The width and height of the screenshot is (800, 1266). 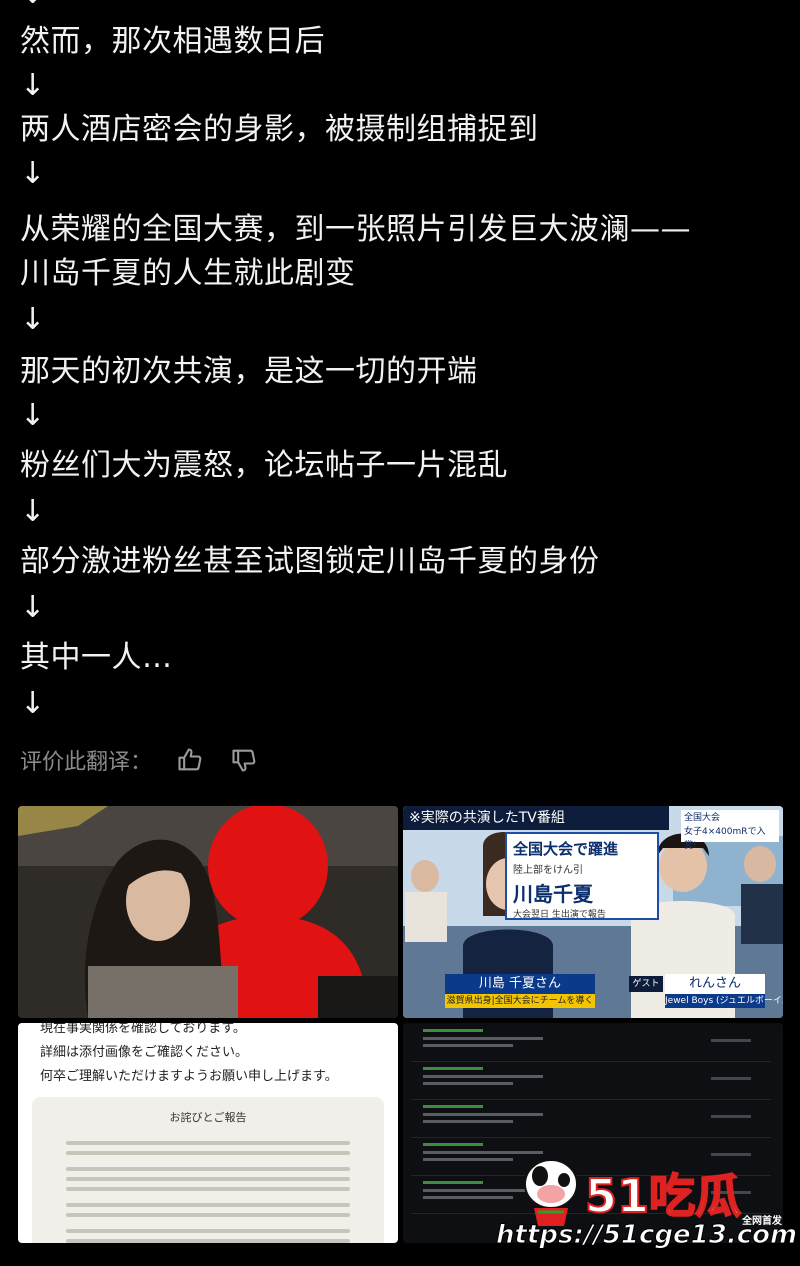 What do you see at coordinates (355, 229) in the screenshot?
I see `text-line-3: 从荣耀的全国大赛，到一张照片引发巨大波澜——` at bounding box center [355, 229].